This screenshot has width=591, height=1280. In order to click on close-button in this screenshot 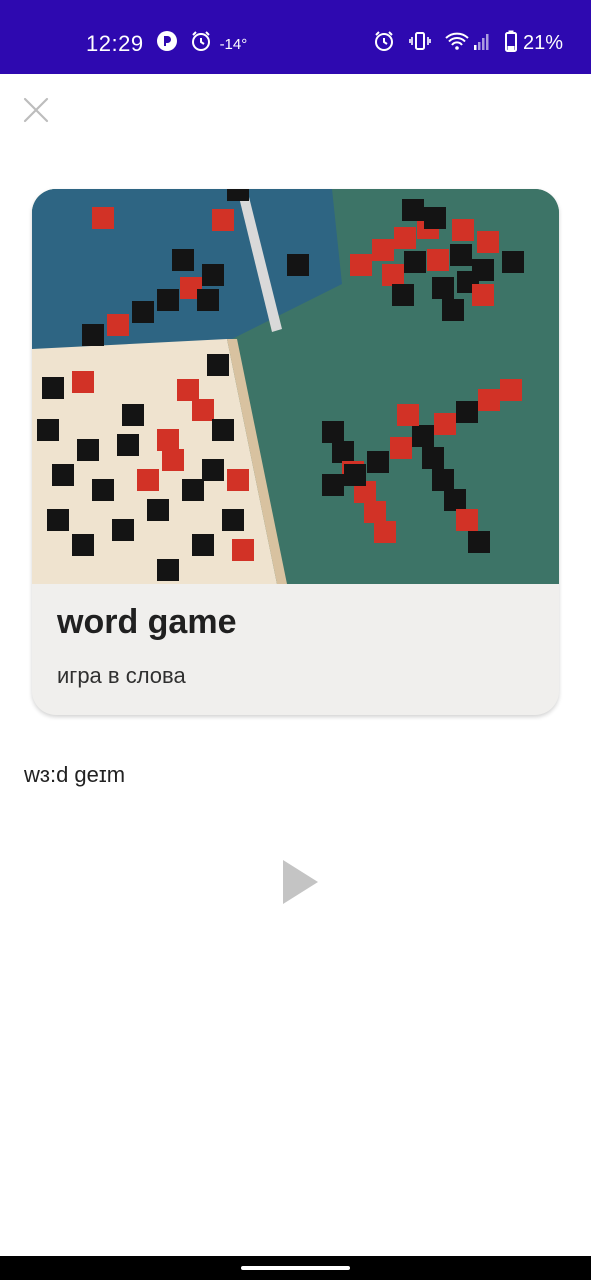, I will do `click(36, 110)`.